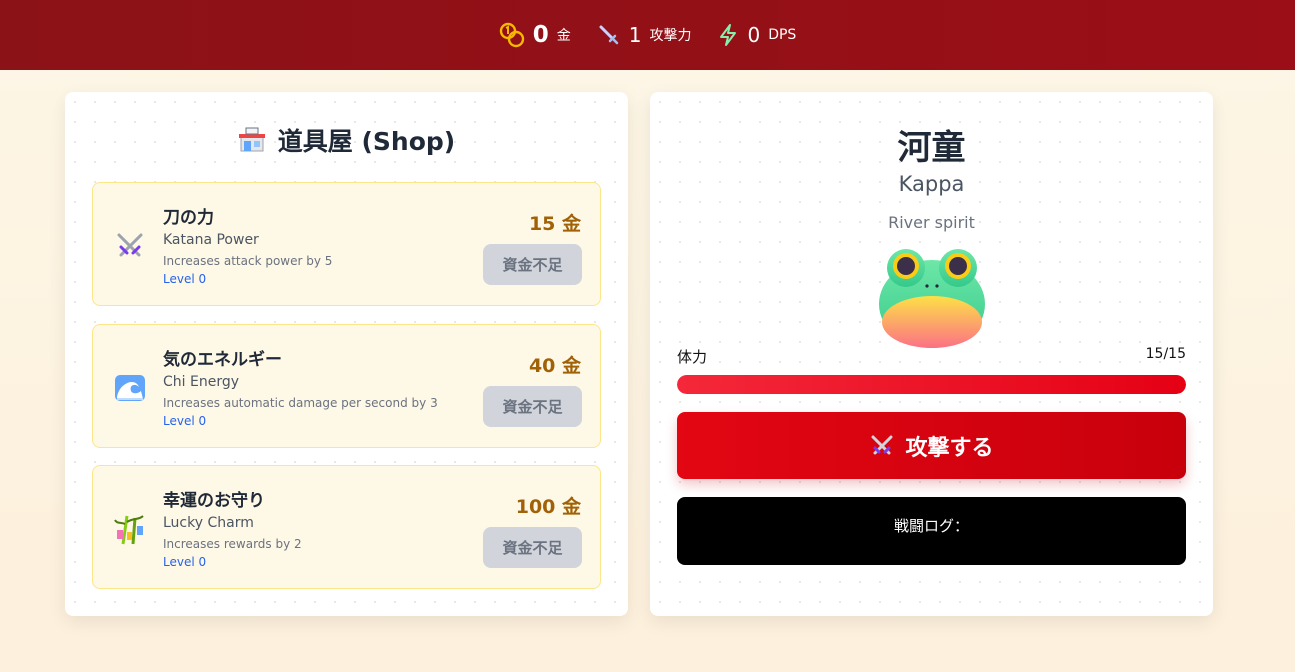  Describe the element at coordinates (554, 224) in the screenshot. I see `item-price: 15 金` at that location.